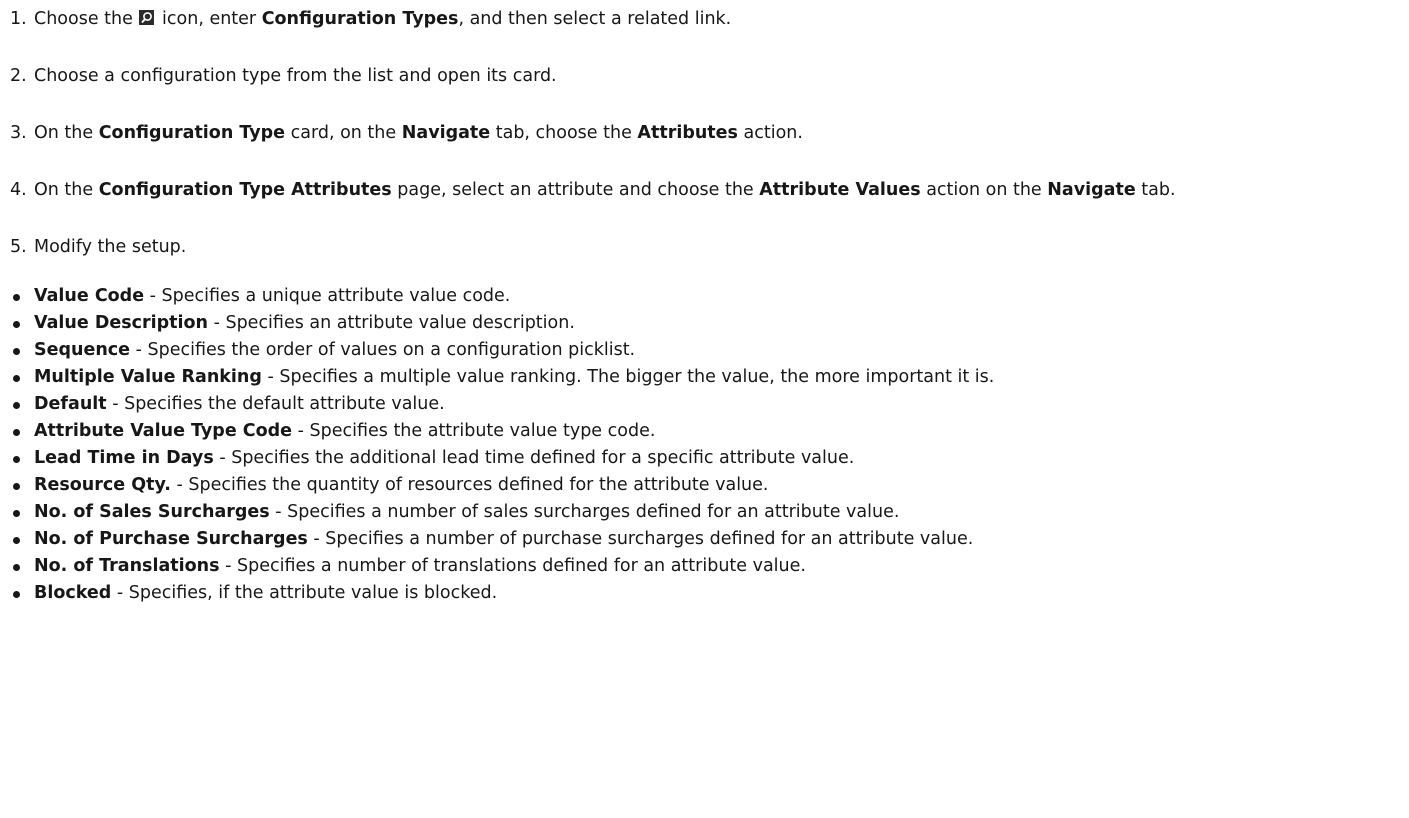  What do you see at coordinates (147, 17) in the screenshot?
I see `search-icon` at bounding box center [147, 17].